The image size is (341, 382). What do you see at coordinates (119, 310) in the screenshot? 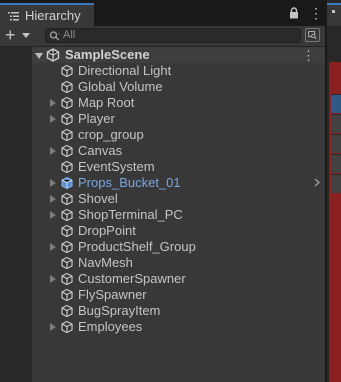
I see `hierarchy-item-label: BugSprayItem` at bounding box center [119, 310].